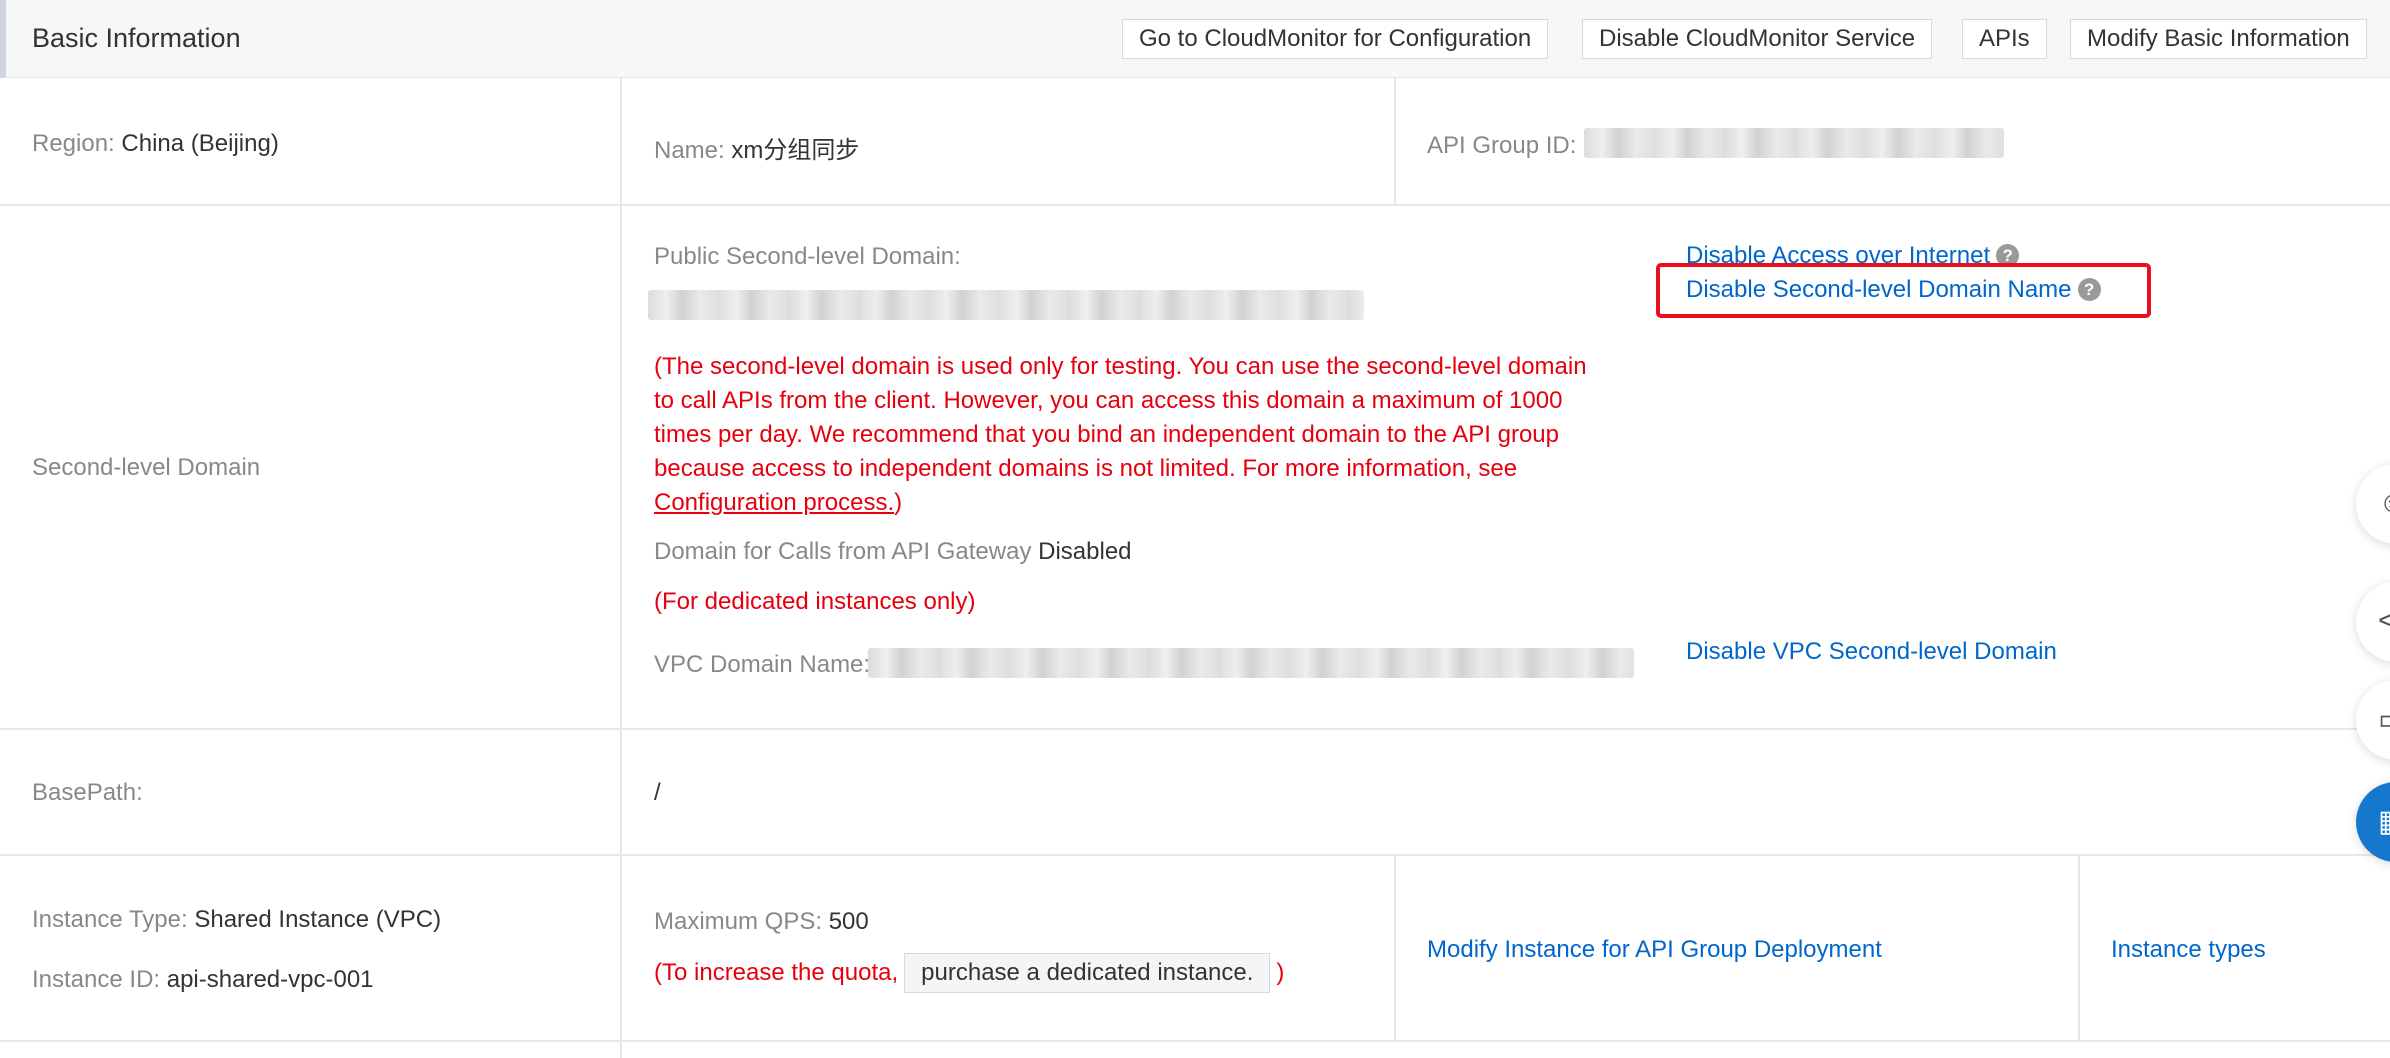  I want to click on api-group-id-label: API Group ID:, so click(1502, 145).